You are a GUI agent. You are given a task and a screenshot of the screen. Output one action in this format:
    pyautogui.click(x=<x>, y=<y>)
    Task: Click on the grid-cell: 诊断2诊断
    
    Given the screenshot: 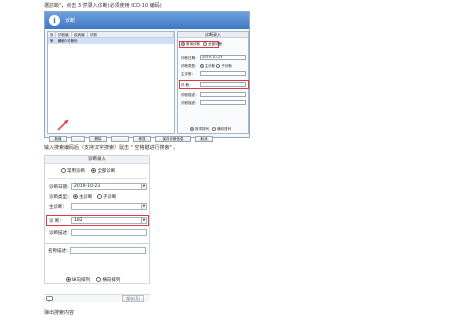 What is the action you would take?
    pyautogui.click(x=66, y=41)
    